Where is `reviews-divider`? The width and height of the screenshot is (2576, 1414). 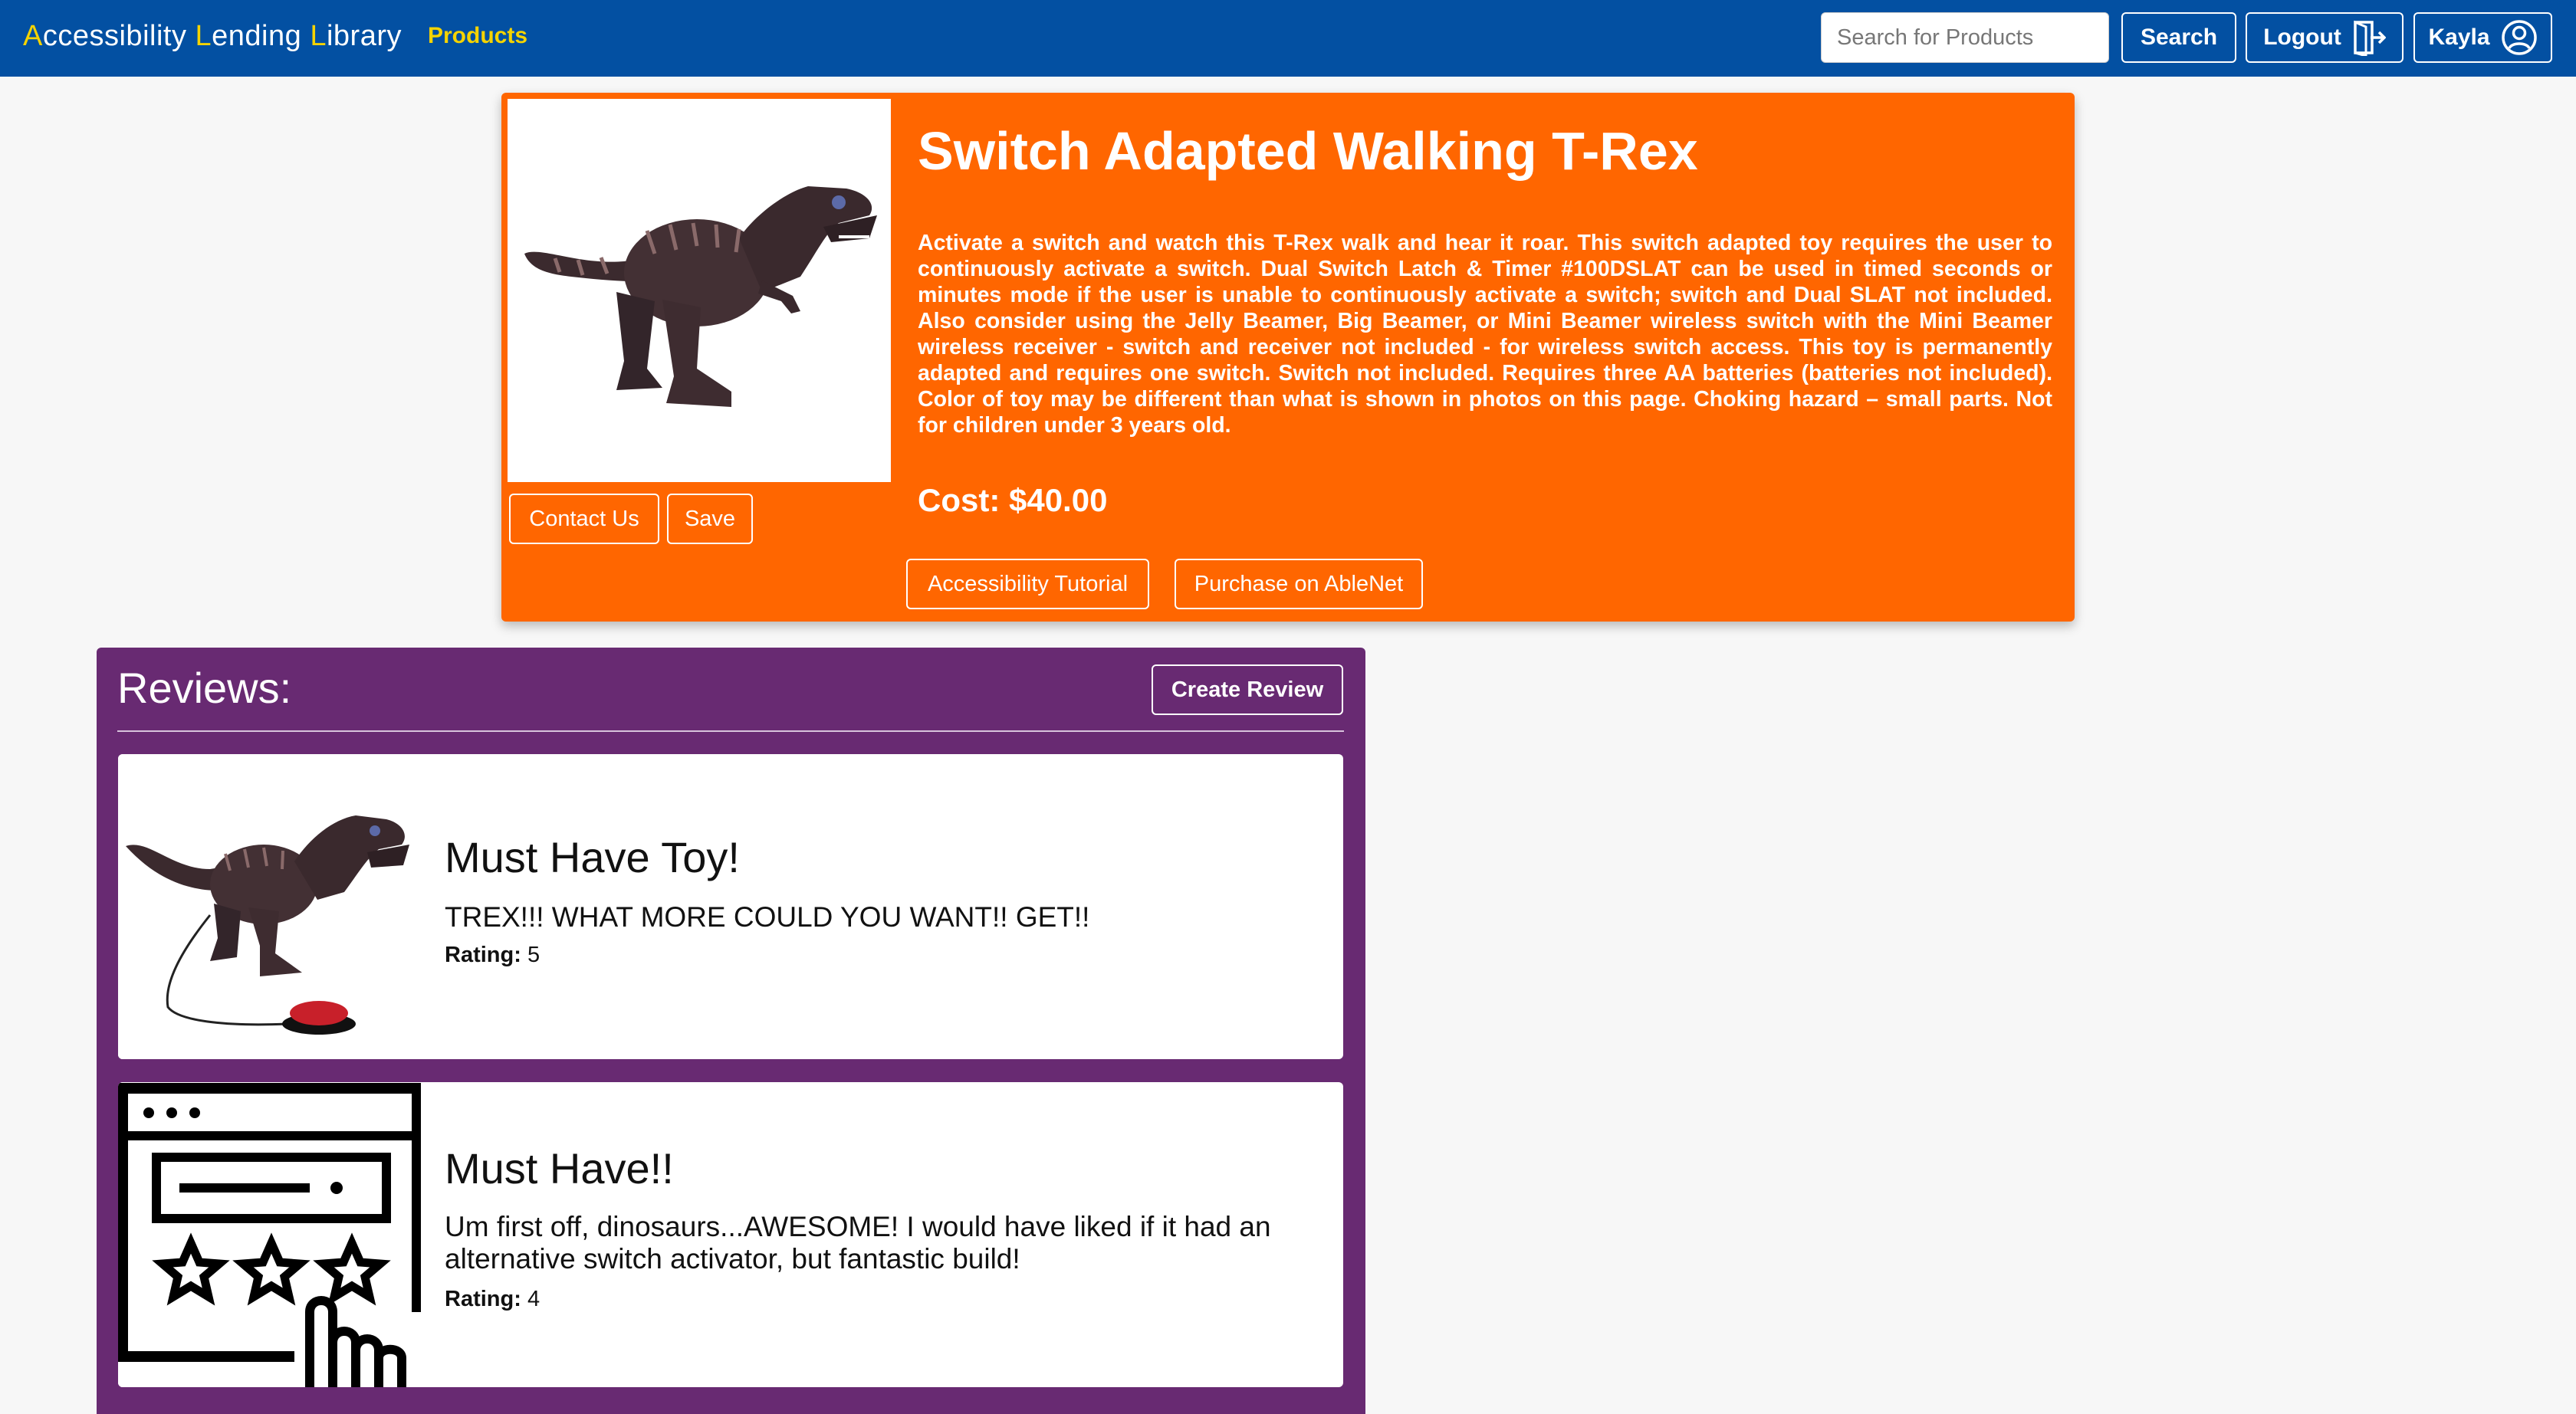 reviews-divider is located at coordinates (731, 731).